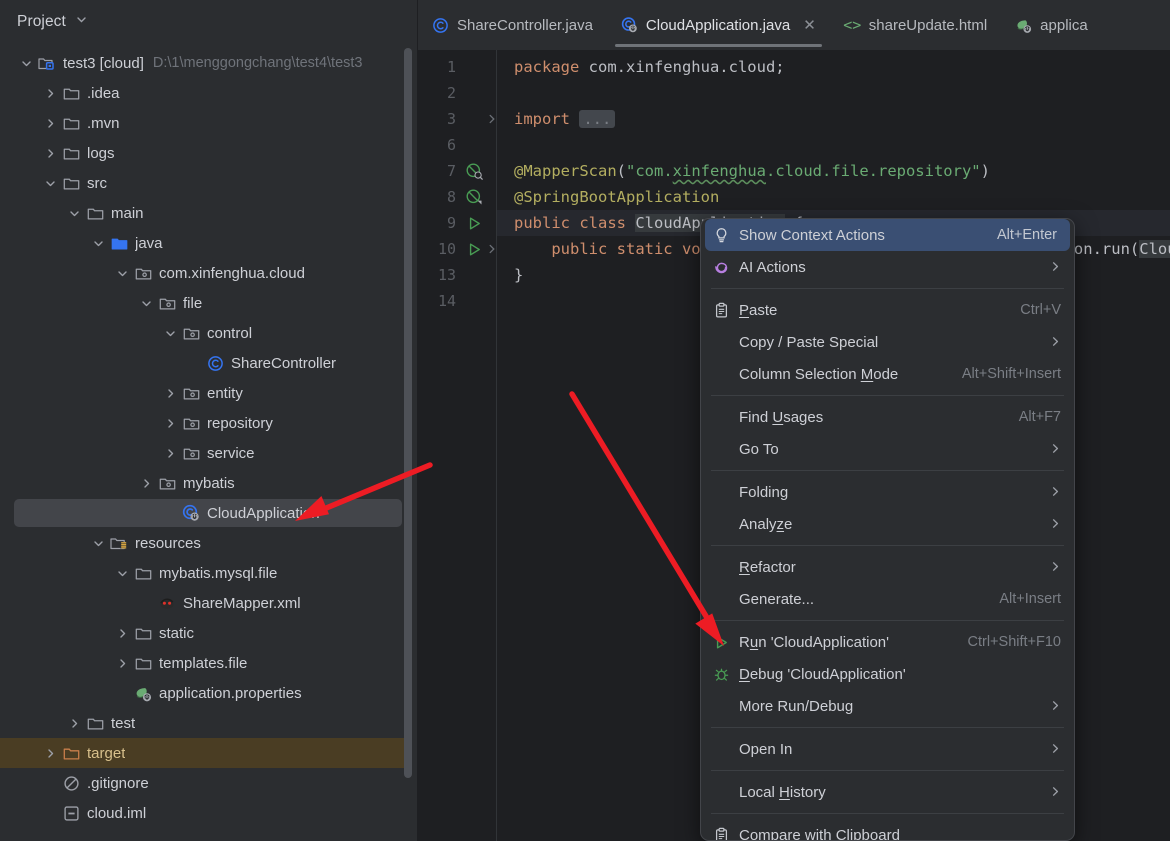  Describe the element at coordinates (887, 706) in the screenshot. I see `menu-item-more-run-debug: More Run/Debug` at that location.